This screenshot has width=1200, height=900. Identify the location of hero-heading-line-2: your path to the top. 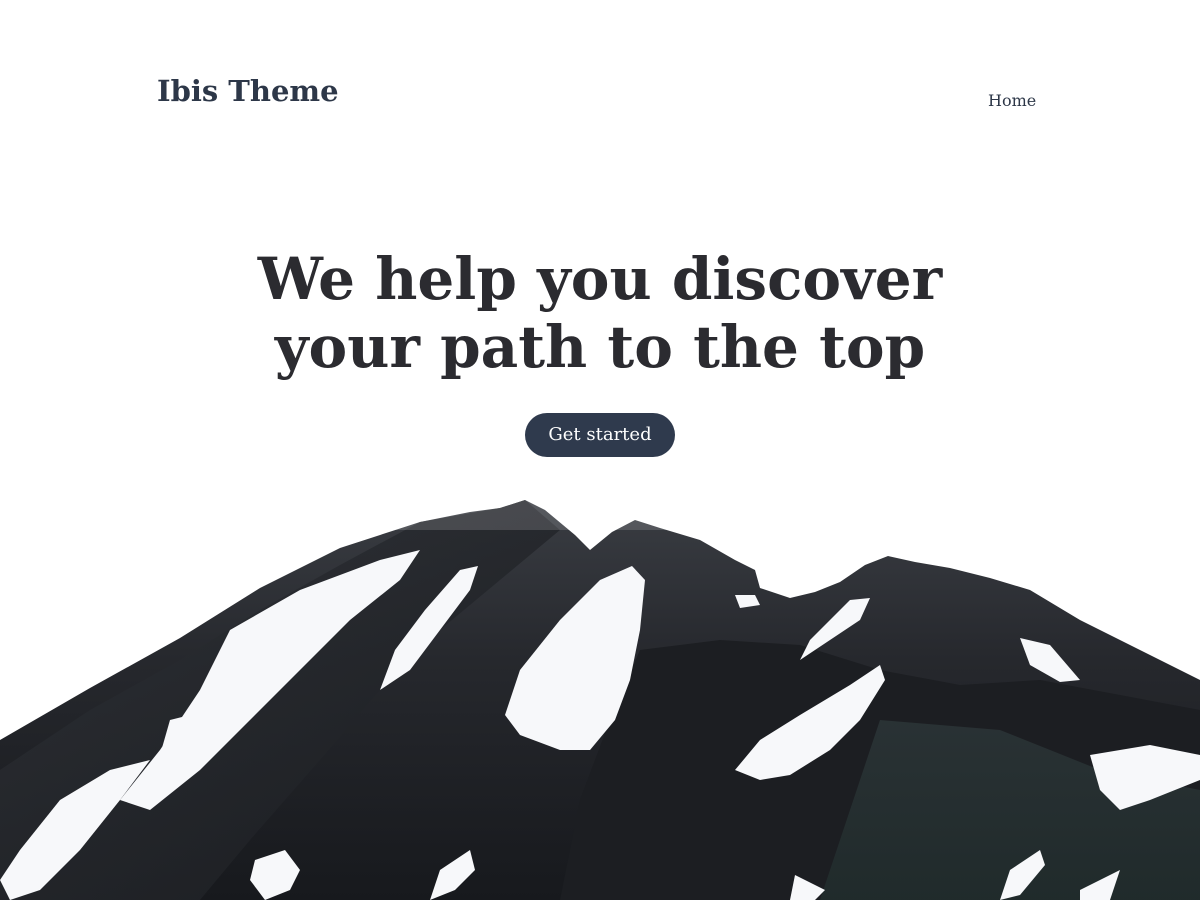
(600, 347).